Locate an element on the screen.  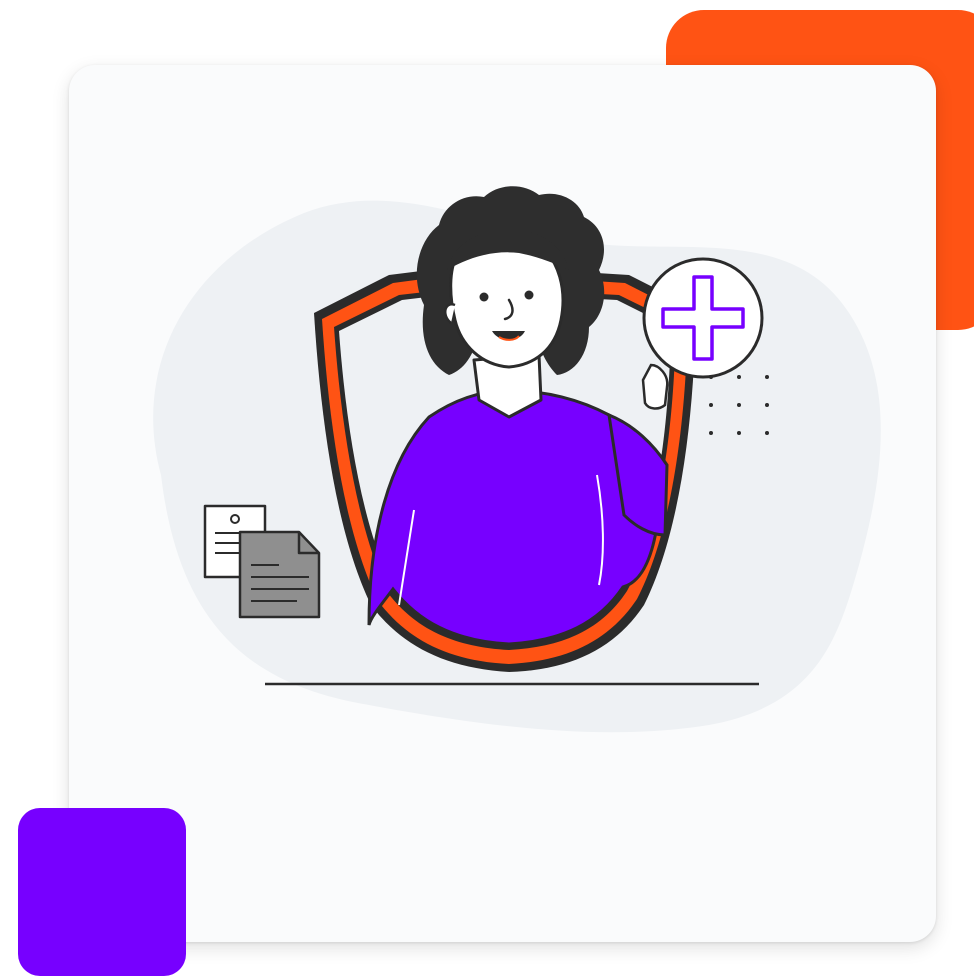
purple-accent-block is located at coordinates (102, 892).